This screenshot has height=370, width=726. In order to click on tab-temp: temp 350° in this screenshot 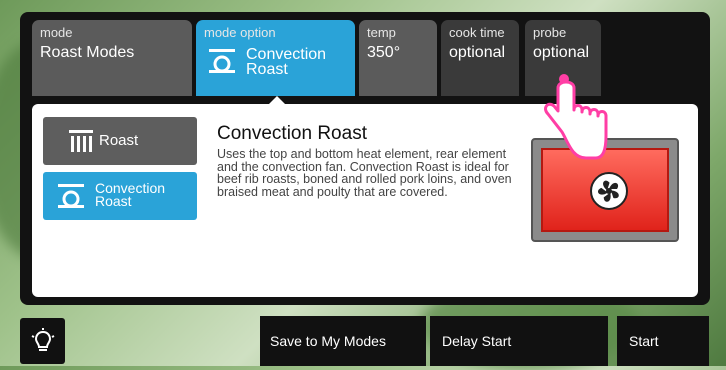, I will do `click(398, 58)`.